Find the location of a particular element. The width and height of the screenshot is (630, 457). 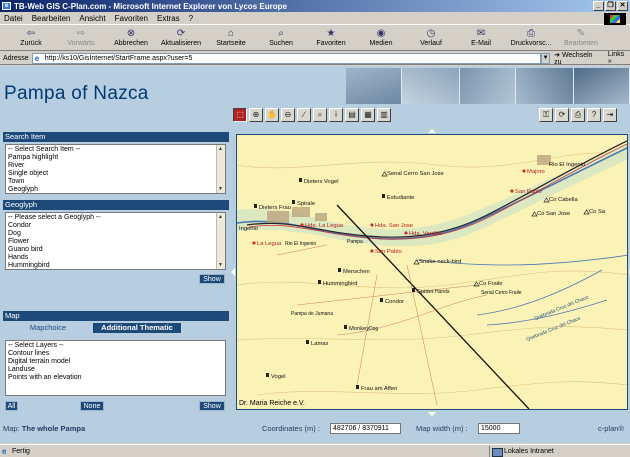

menu-bearbeiten: Bearbeiten is located at coordinates (51, 18).